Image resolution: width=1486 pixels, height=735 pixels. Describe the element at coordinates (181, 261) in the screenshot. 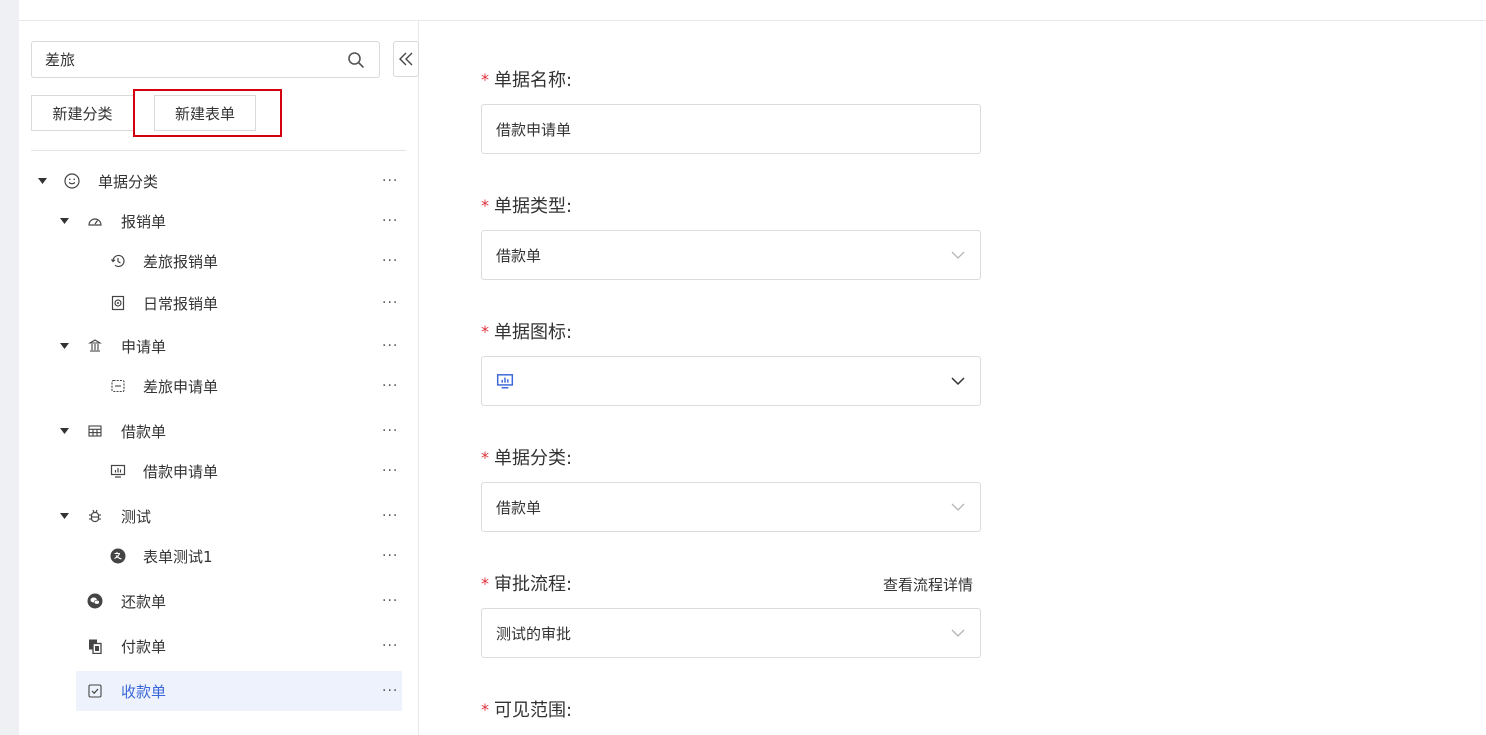

I see `tree-item-label: 差旅报销单` at that location.